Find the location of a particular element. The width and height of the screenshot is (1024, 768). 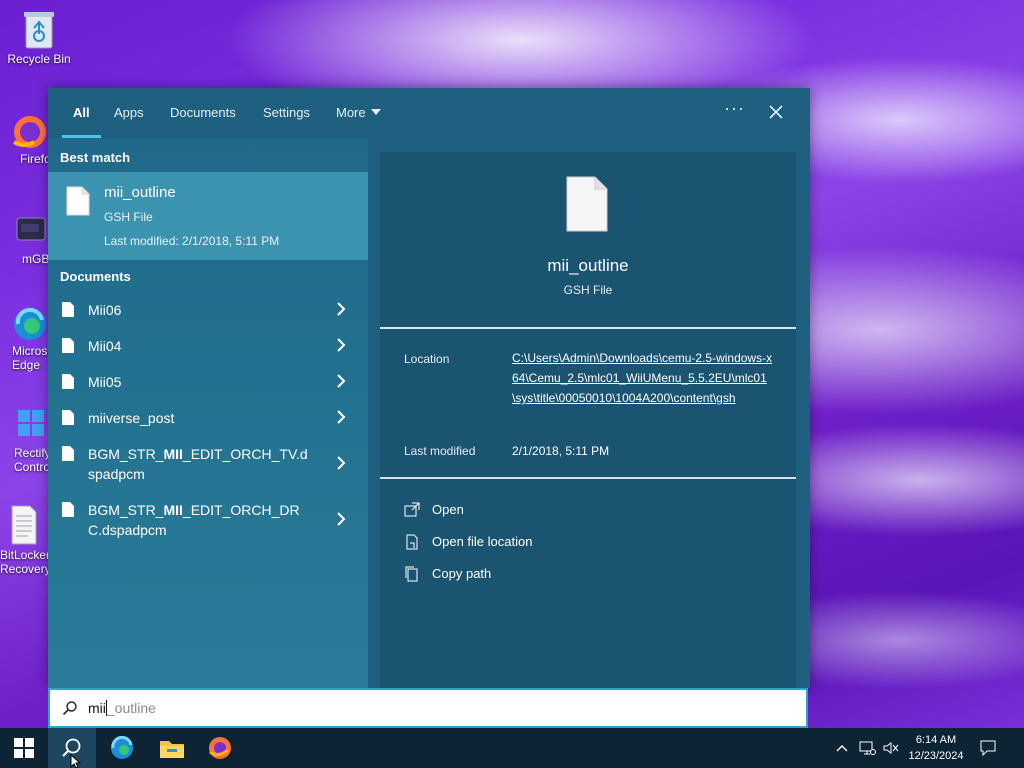

folder-icon is located at coordinates (172, 749).